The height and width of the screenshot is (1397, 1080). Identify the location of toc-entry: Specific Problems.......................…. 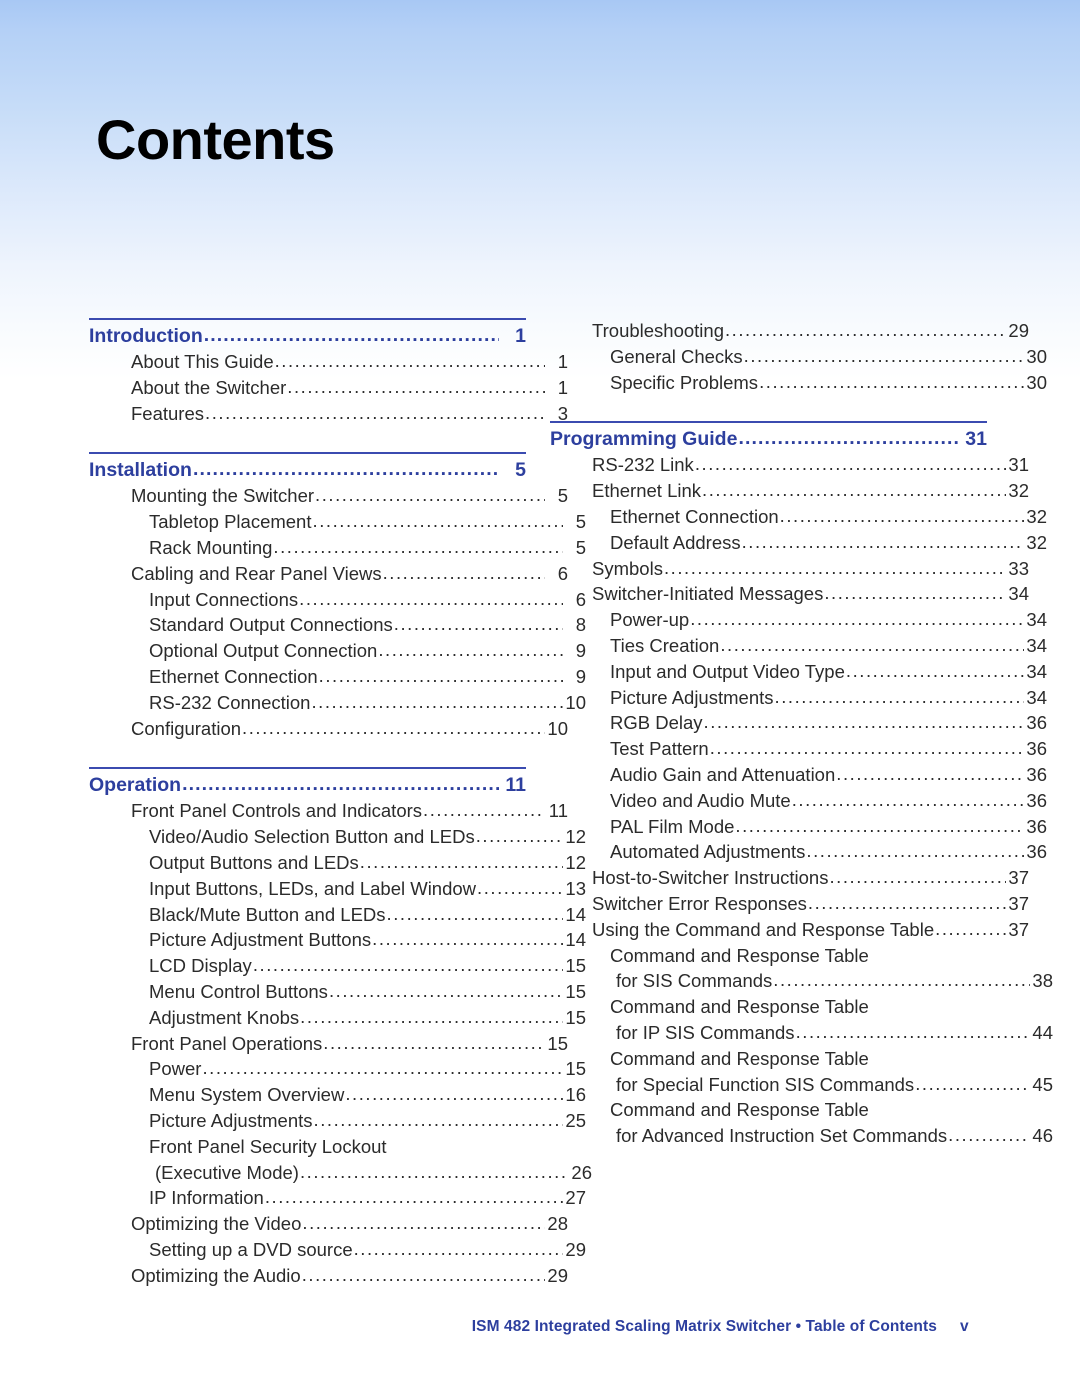
(798, 383).